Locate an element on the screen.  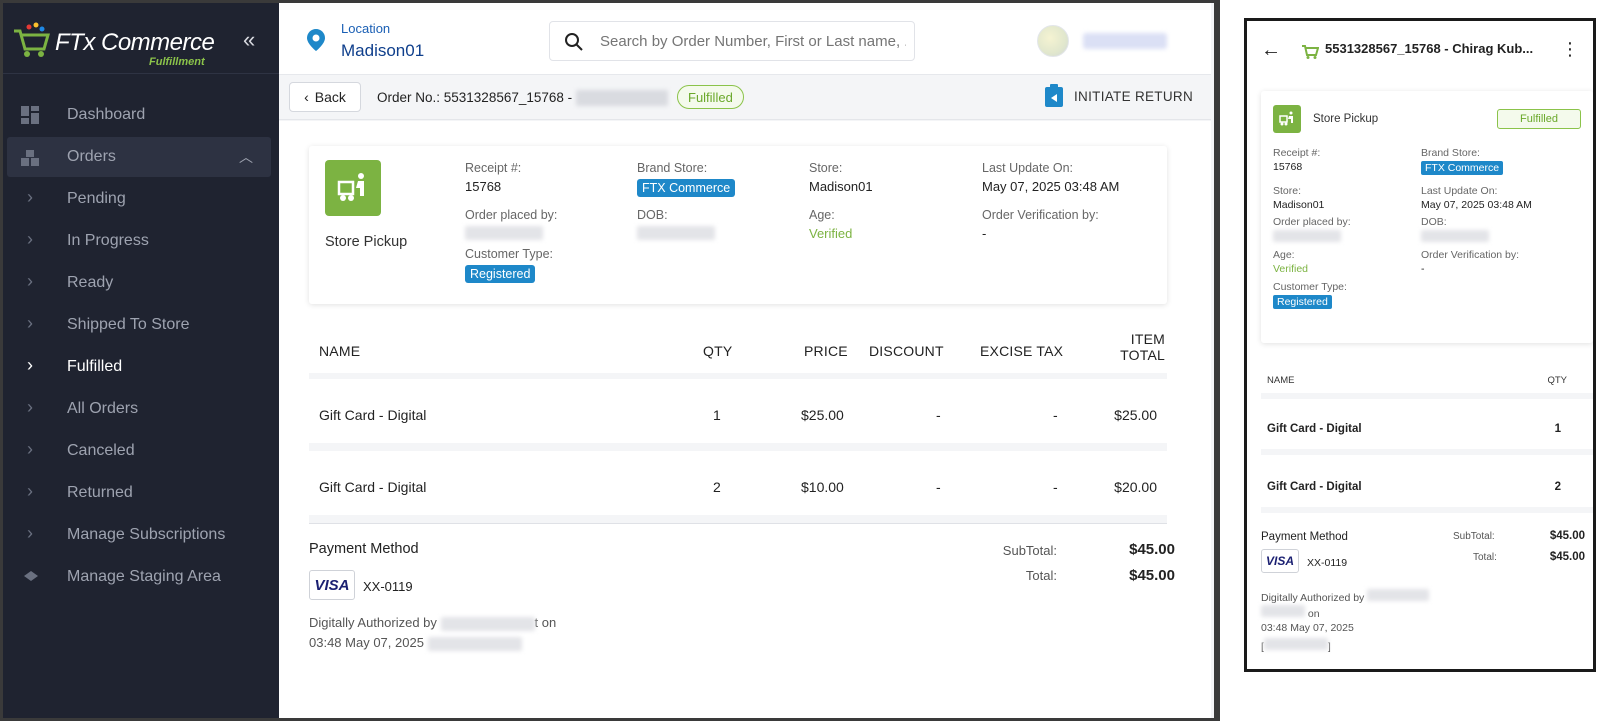
chevron-up-icon: ︿ is located at coordinates (246, 157).